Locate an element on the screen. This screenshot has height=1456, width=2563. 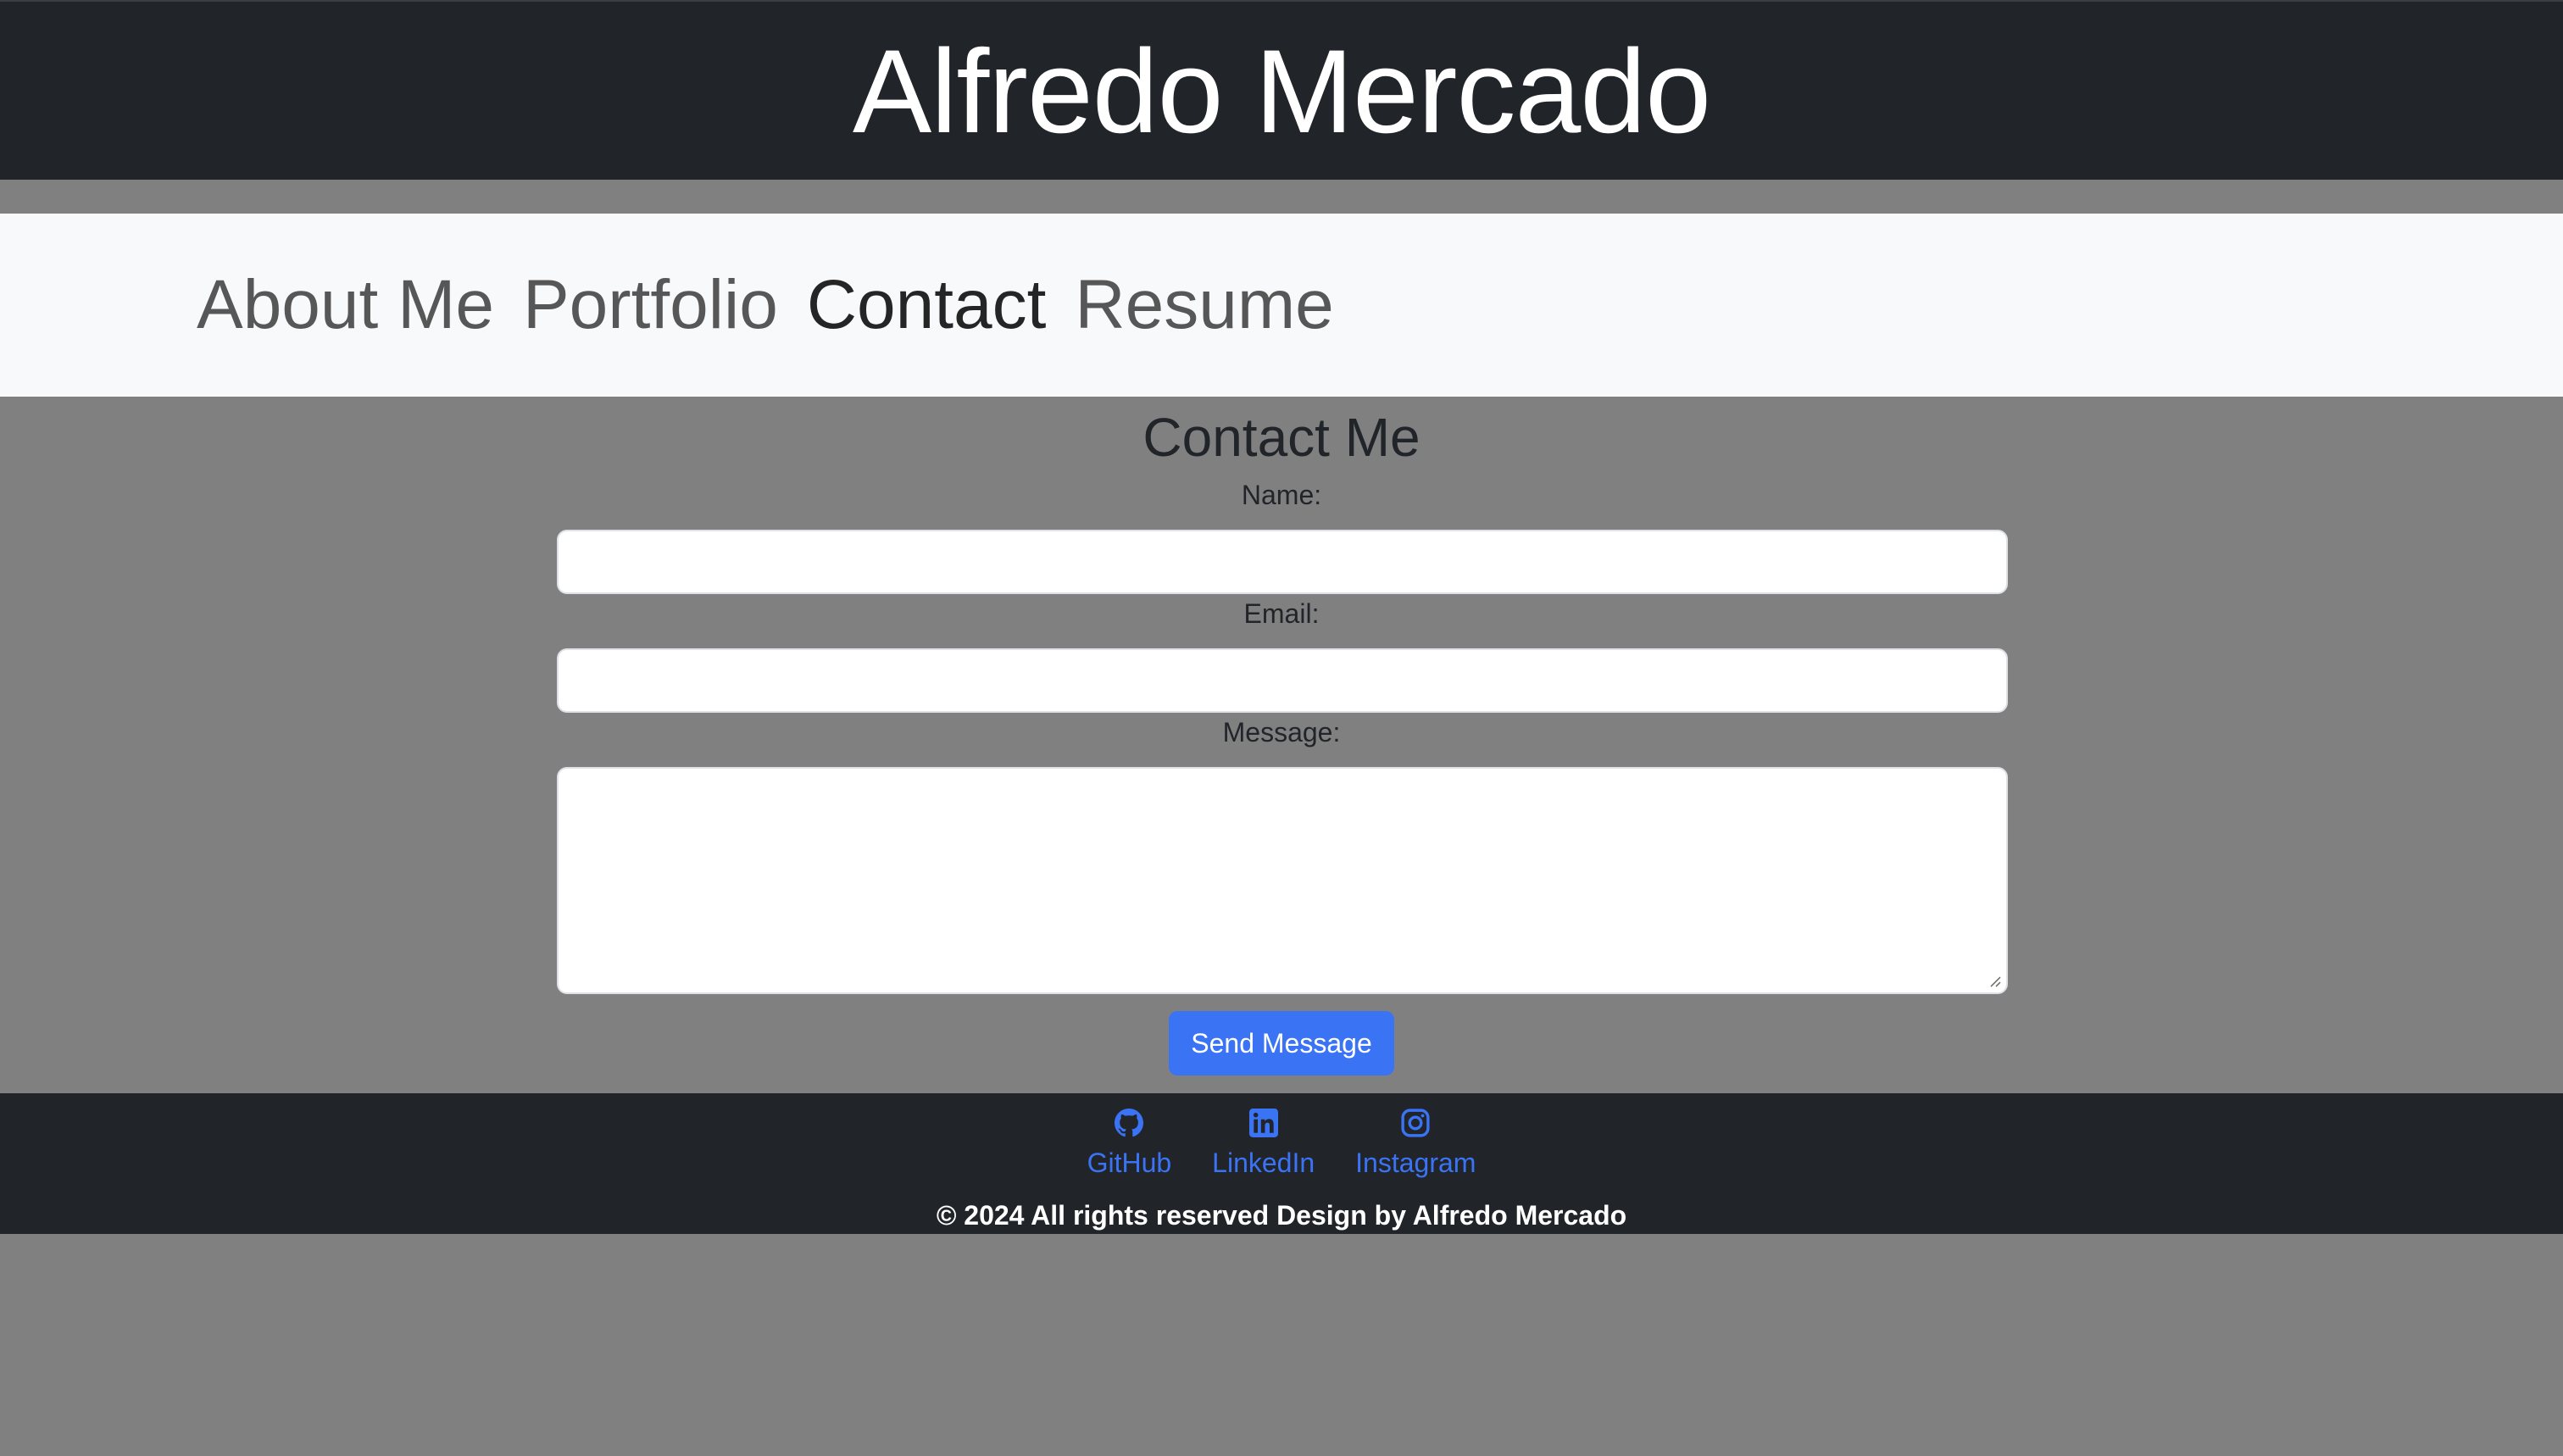
github-icon is located at coordinates (1129, 1123).